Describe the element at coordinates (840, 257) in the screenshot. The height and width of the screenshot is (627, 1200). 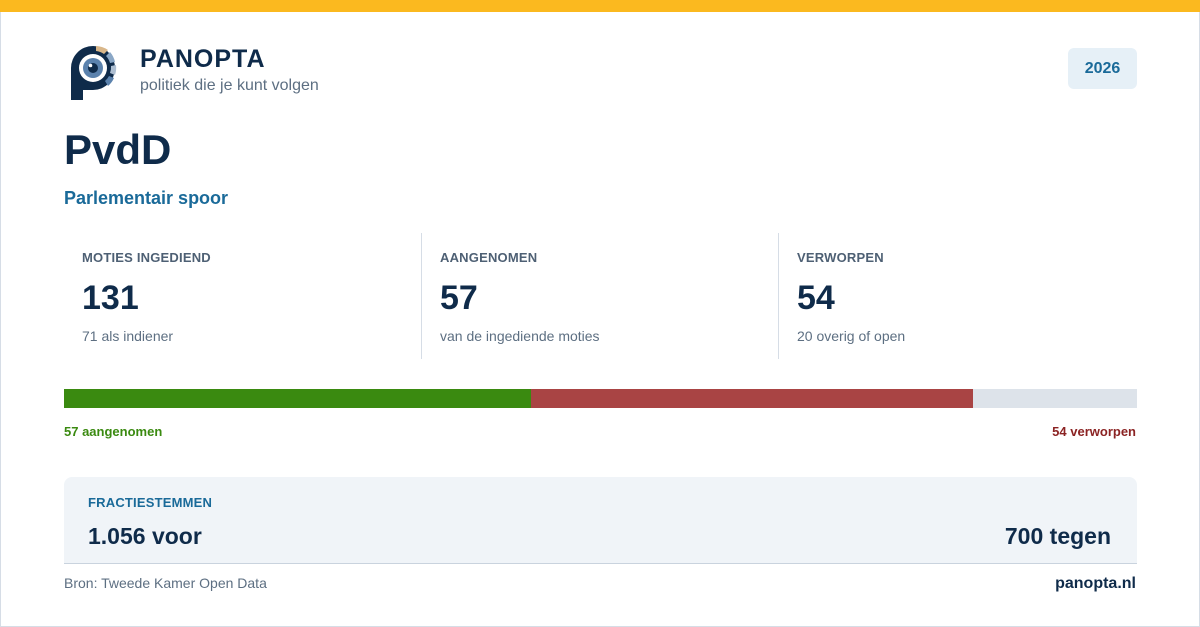
I see `stat-label: VERWORPEN` at that location.